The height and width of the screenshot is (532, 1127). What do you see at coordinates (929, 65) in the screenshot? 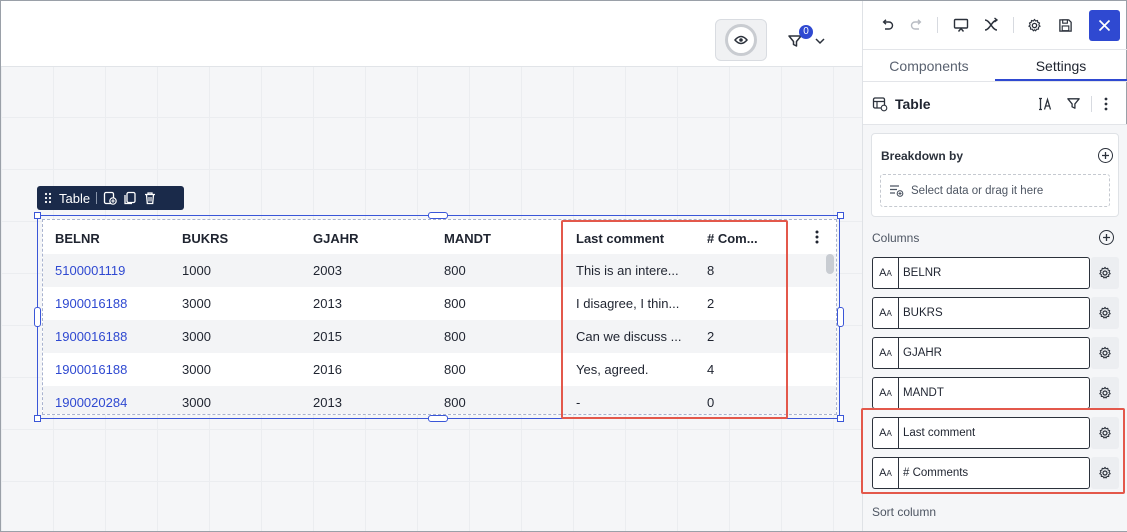
I see `tab-components: Components` at bounding box center [929, 65].